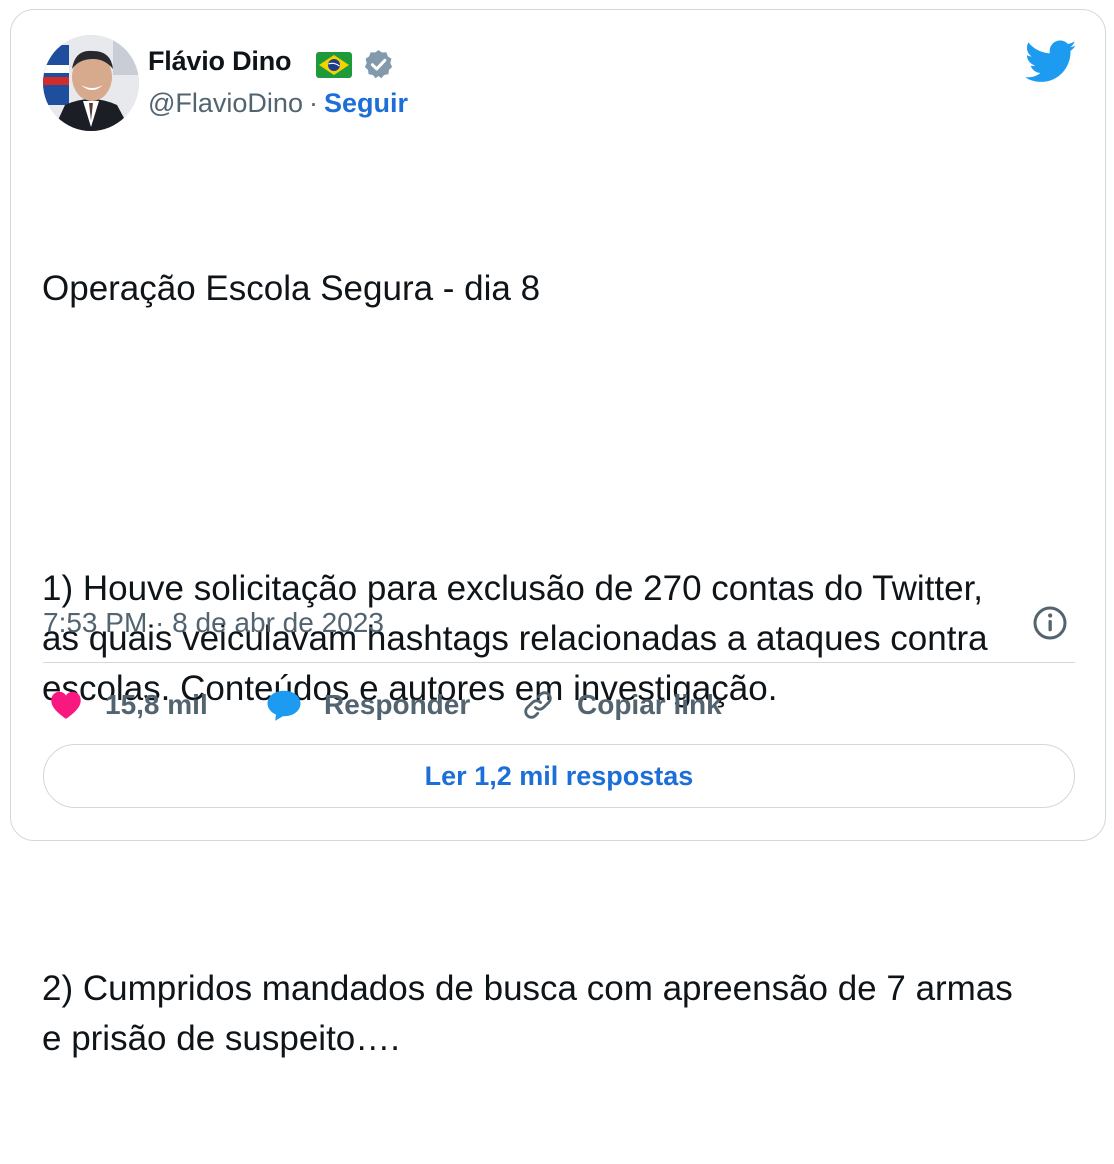 This screenshot has height=1164, width=1114. I want to click on handle-row: @FlavioDino · Seguir, so click(278, 103).